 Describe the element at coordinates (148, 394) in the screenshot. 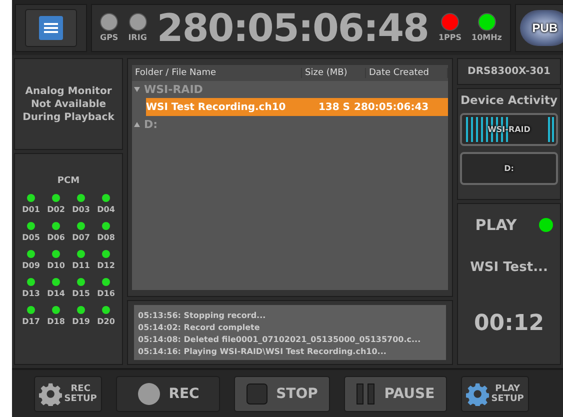

I see `record-icon` at that location.